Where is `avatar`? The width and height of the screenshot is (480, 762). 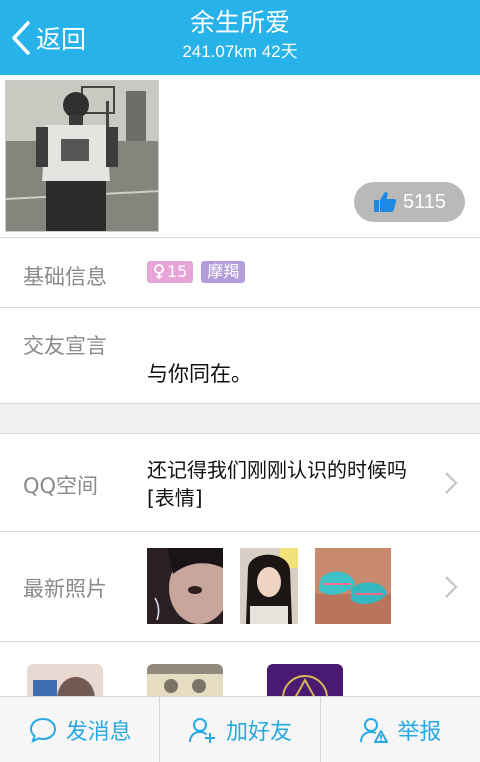 avatar is located at coordinates (82, 156).